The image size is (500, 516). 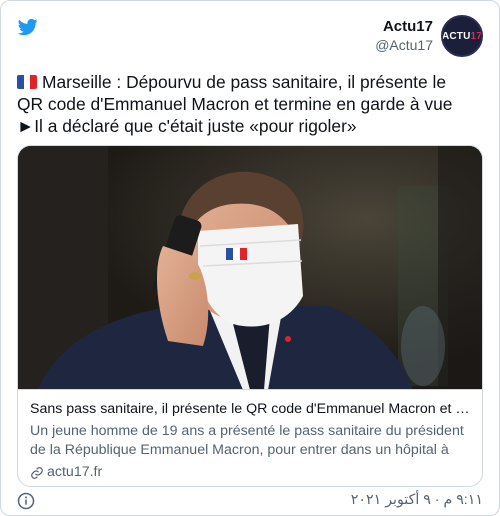 What do you see at coordinates (27, 82) in the screenshot?
I see `france-flag-icon` at bounding box center [27, 82].